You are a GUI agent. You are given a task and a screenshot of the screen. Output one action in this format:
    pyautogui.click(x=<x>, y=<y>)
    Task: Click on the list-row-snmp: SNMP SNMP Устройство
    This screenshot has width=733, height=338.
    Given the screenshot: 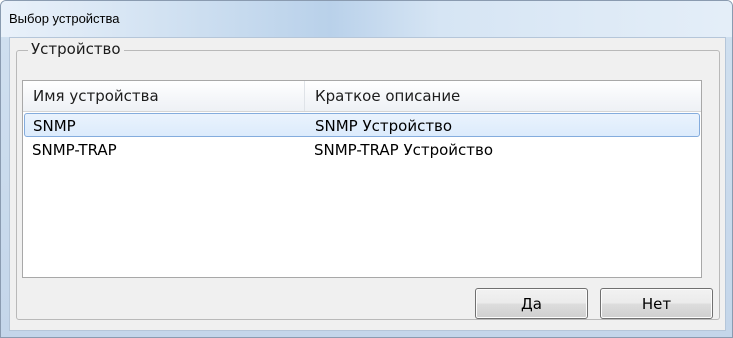 What is the action you would take?
    pyautogui.click(x=362, y=125)
    